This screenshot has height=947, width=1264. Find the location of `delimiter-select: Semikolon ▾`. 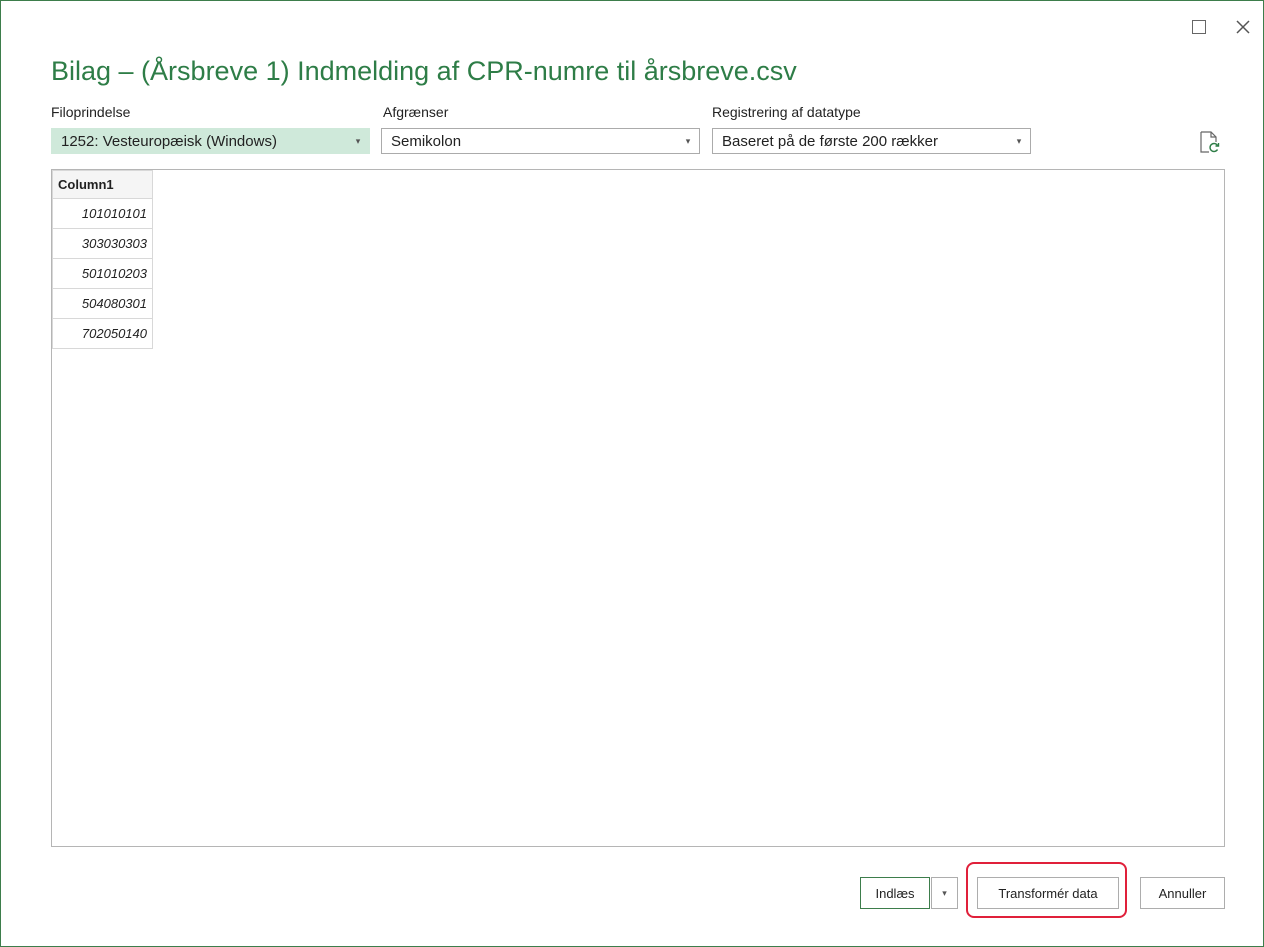

delimiter-select: Semikolon ▾ is located at coordinates (540, 141).